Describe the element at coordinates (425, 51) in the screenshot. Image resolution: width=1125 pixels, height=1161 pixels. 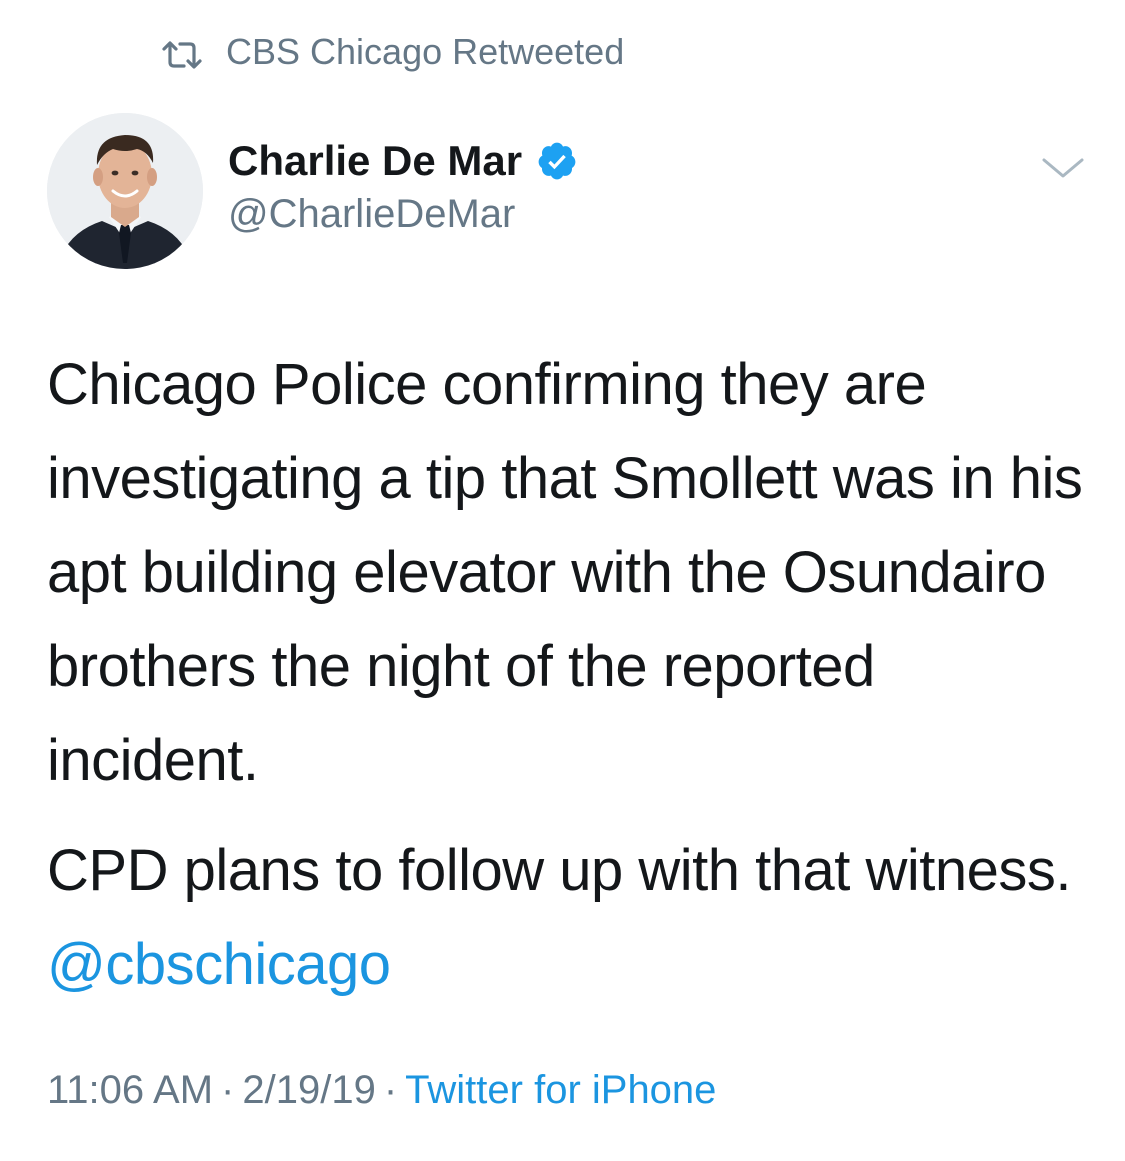
I see `retweet-label: CBS Chicago Retweeted` at that location.